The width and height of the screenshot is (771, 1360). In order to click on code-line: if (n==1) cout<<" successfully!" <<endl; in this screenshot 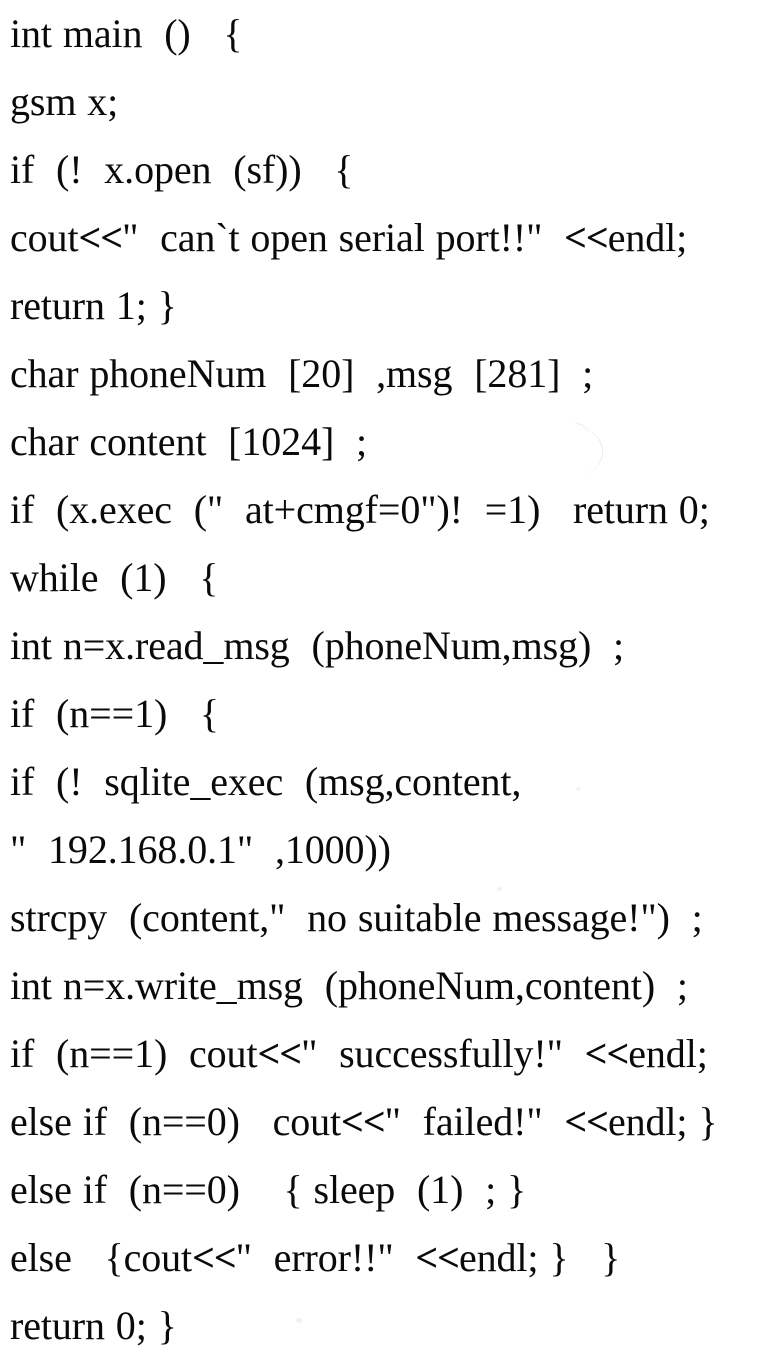, I will do `click(359, 1053)`.